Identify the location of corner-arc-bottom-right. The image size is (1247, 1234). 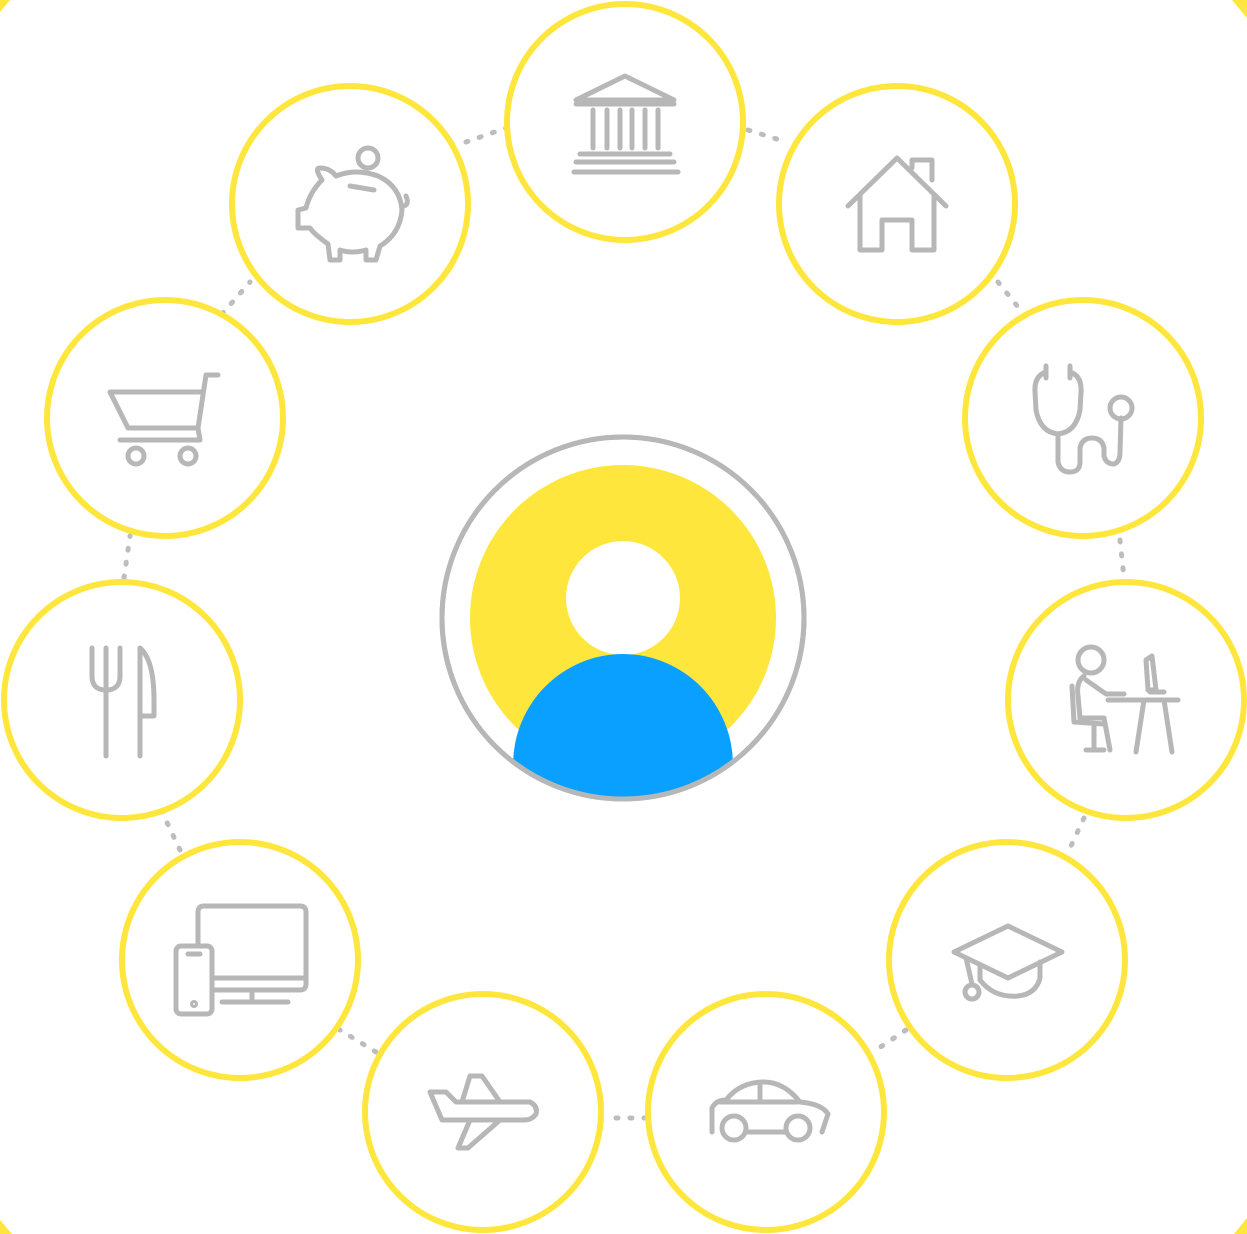
(1240, 1226).